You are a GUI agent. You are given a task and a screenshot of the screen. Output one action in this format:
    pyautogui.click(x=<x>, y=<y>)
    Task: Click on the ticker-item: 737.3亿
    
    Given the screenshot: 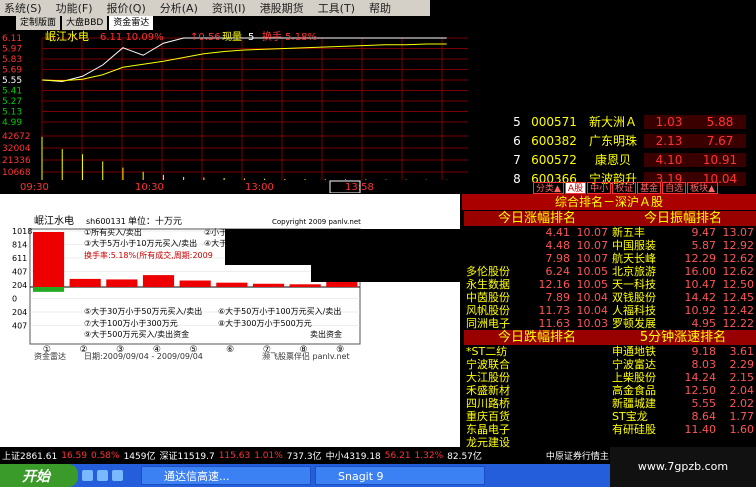 What is the action you would take?
    pyautogui.click(x=304, y=457)
    